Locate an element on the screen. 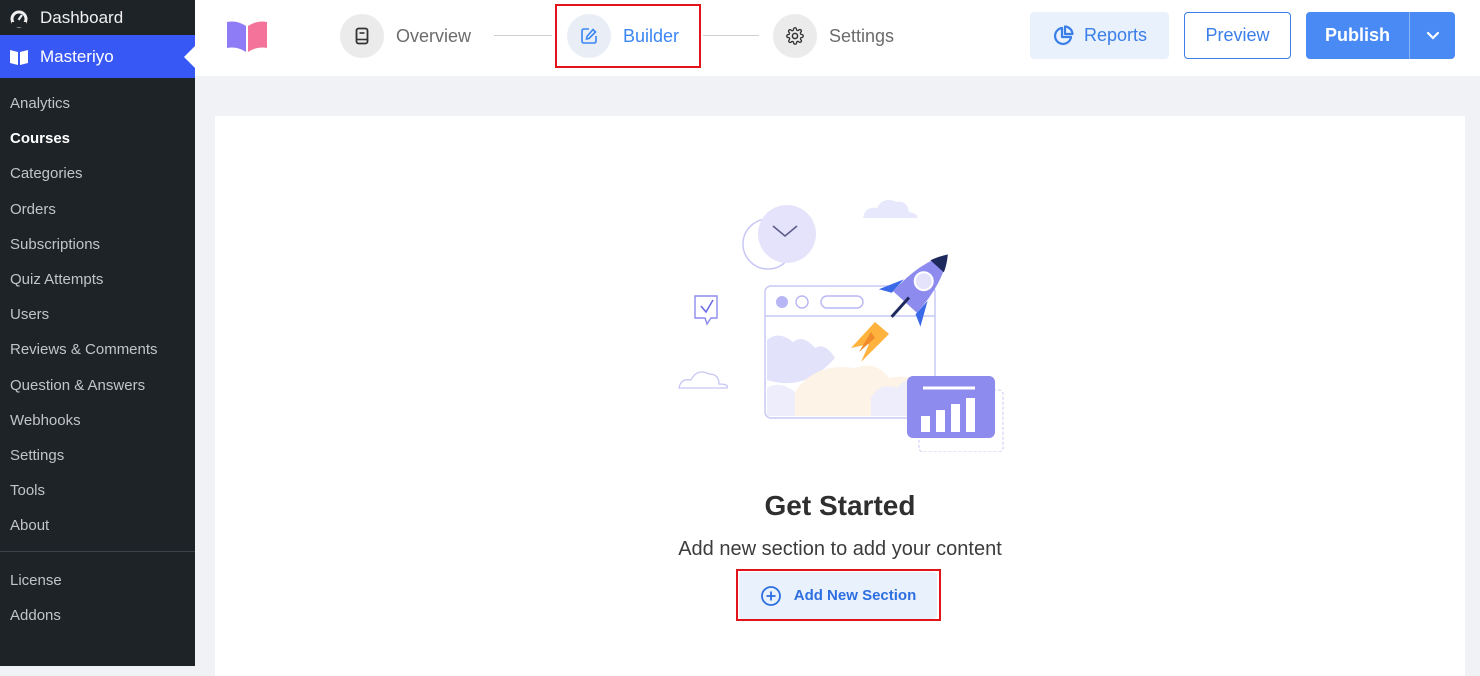  sidebar-item-label: Masteriyo is located at coordinates (77, 56).